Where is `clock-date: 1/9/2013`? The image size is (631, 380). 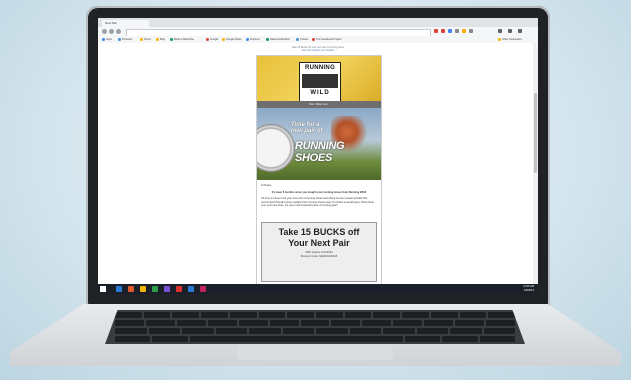 clock-date: 1/9/2013 is located at coordinates (528, 290).